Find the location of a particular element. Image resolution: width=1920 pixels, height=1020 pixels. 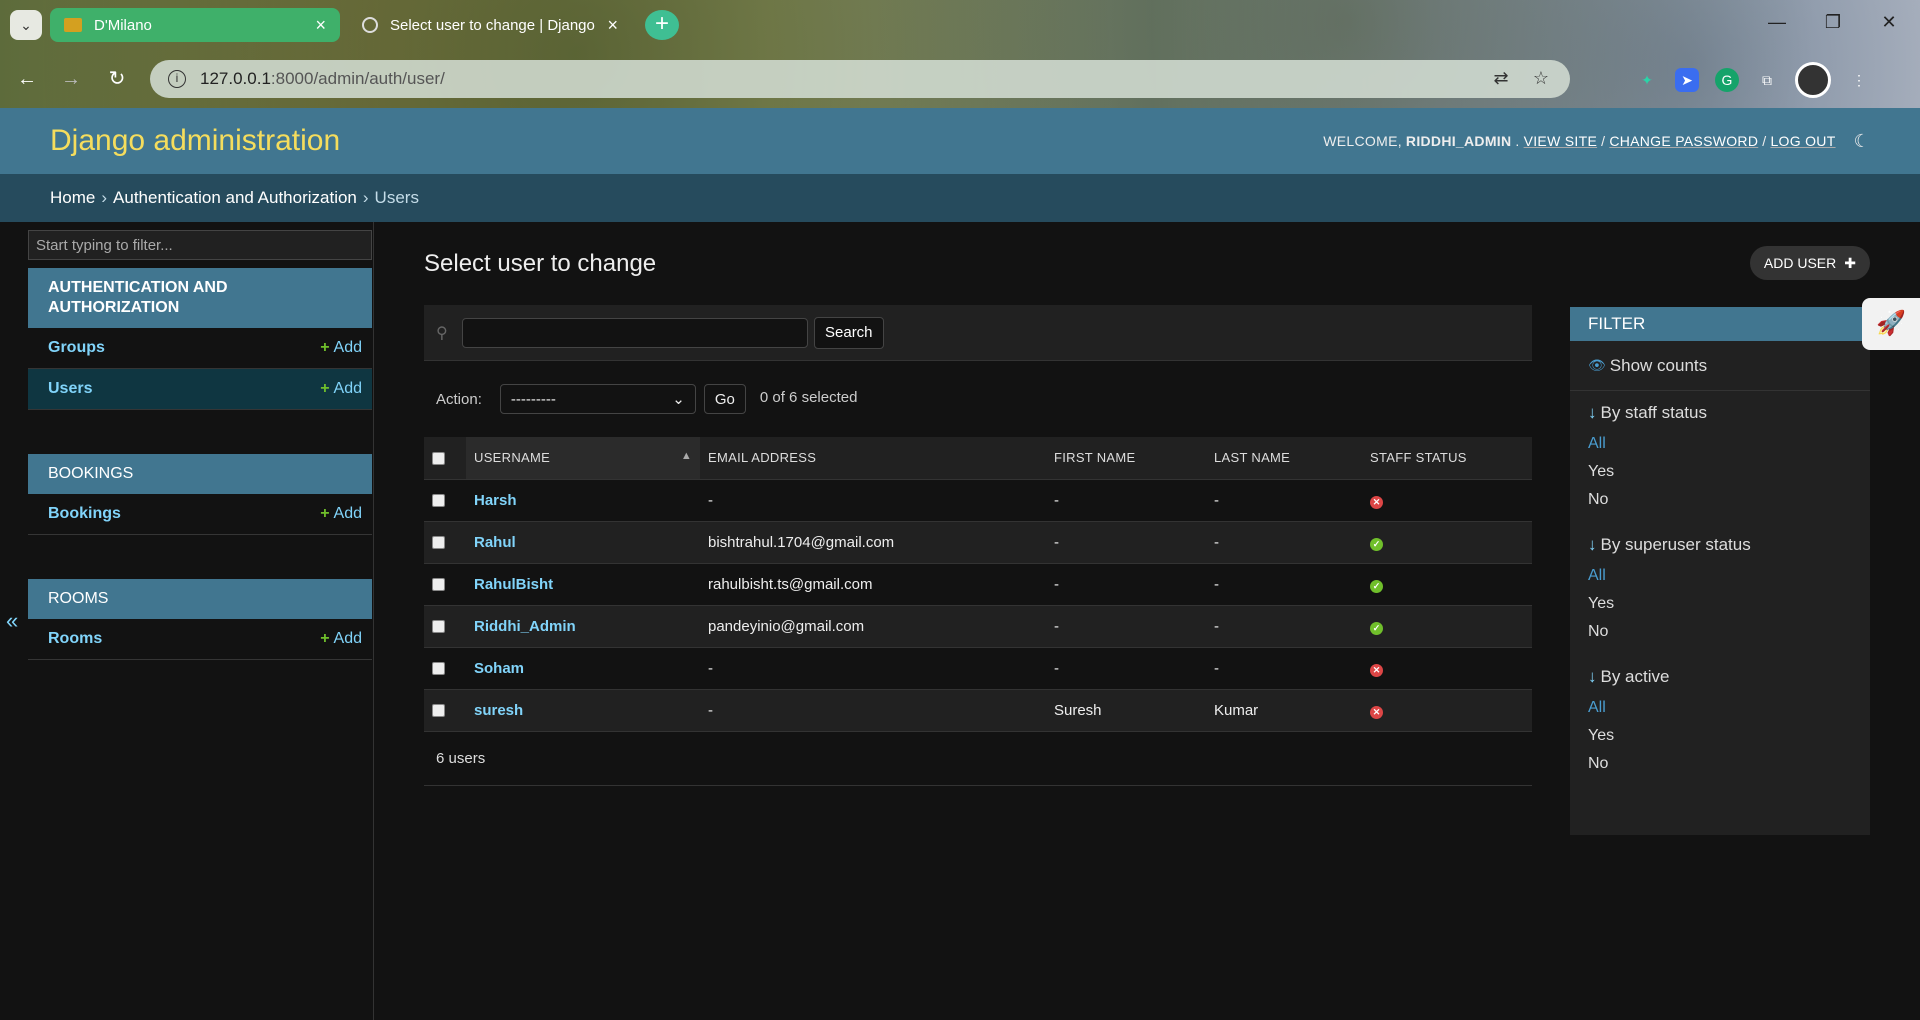

log-out-link: LOG OUT is located at coordinates (1802, 141).